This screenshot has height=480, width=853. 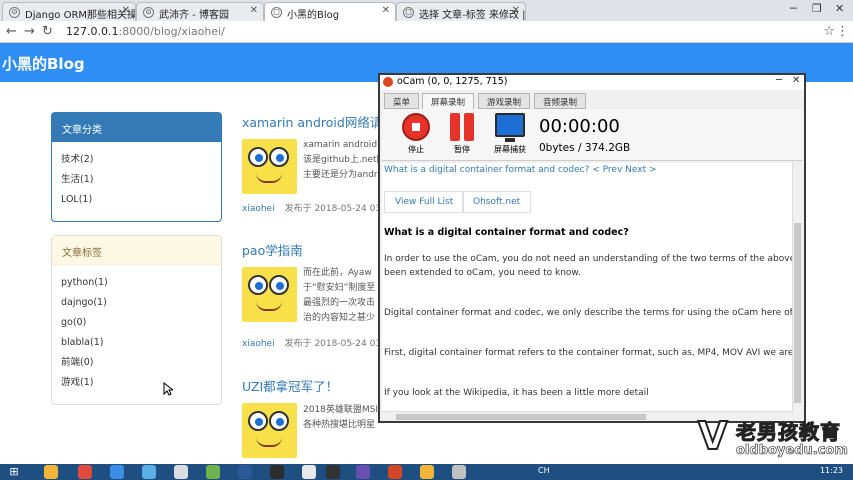 I want to click on tab-game-record: 游戏录制, so click(x=504, y=101).